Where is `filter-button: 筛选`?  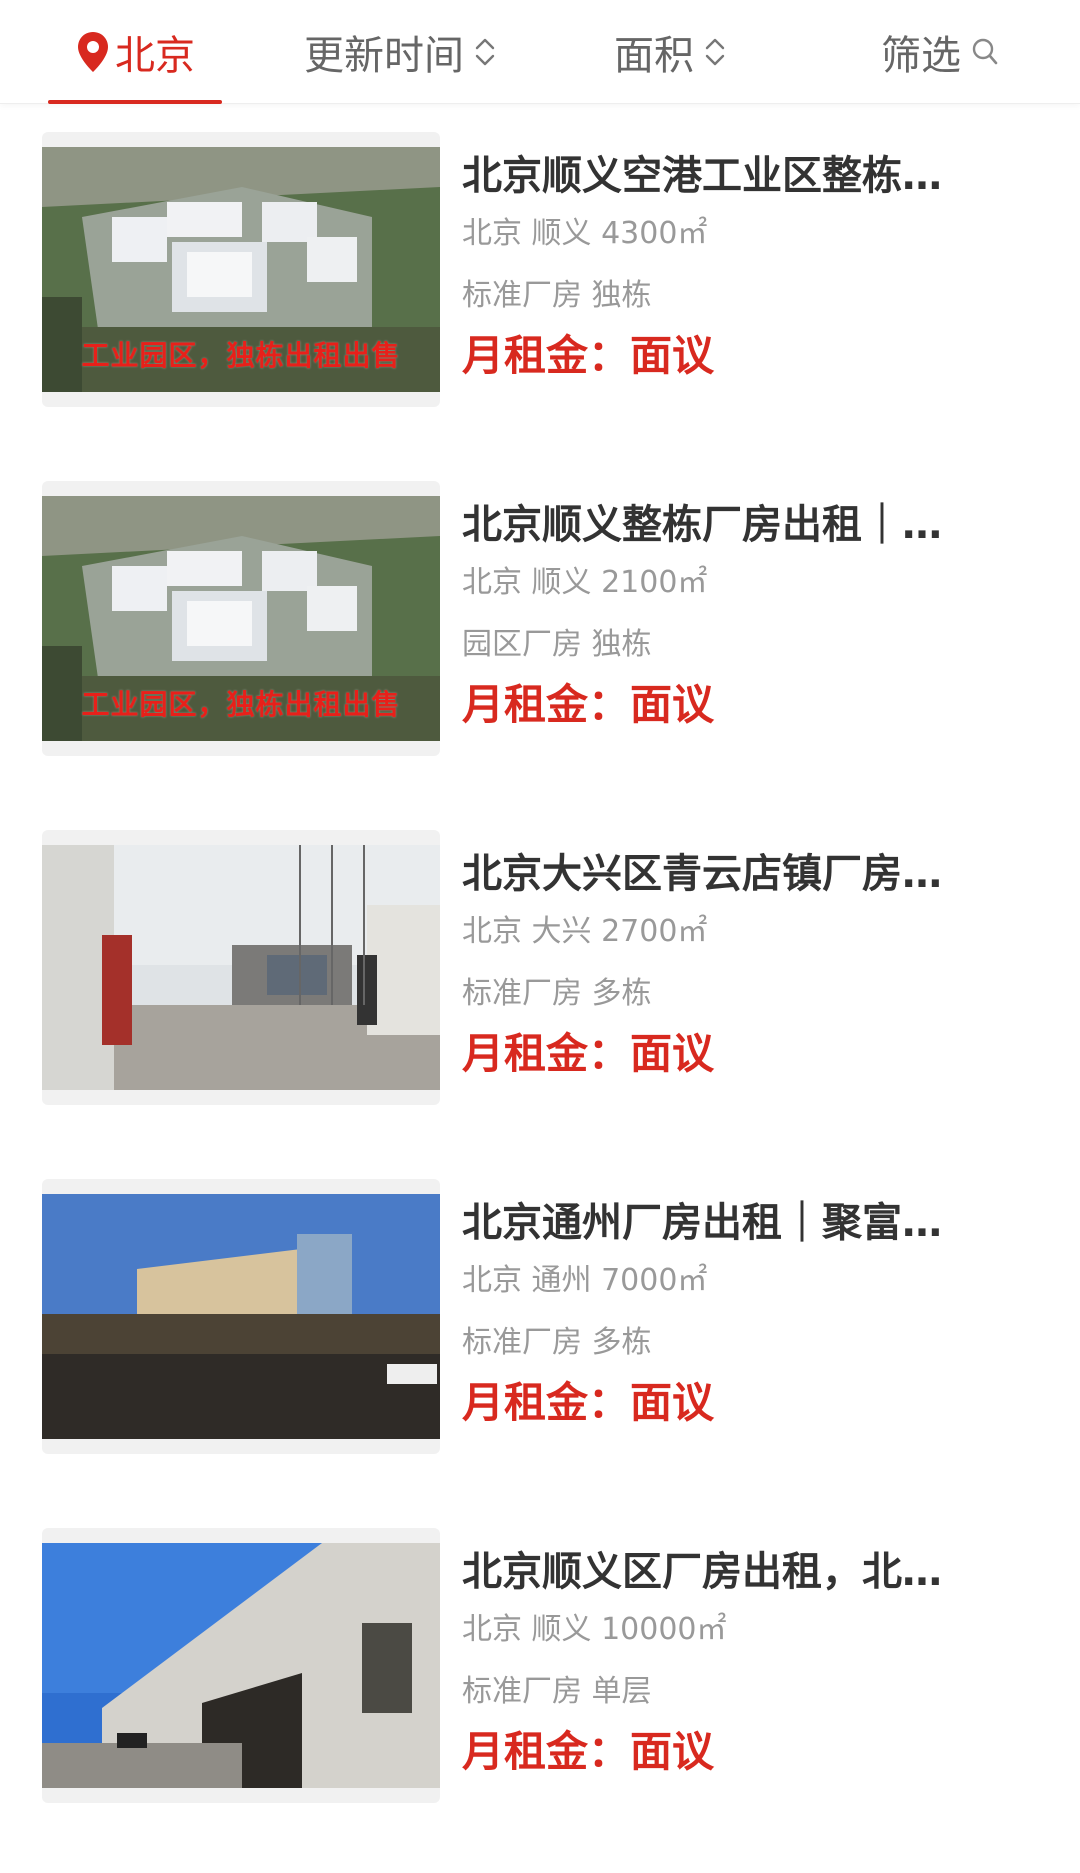 filter-button: 筛选 is located at coordinates (940, 52).